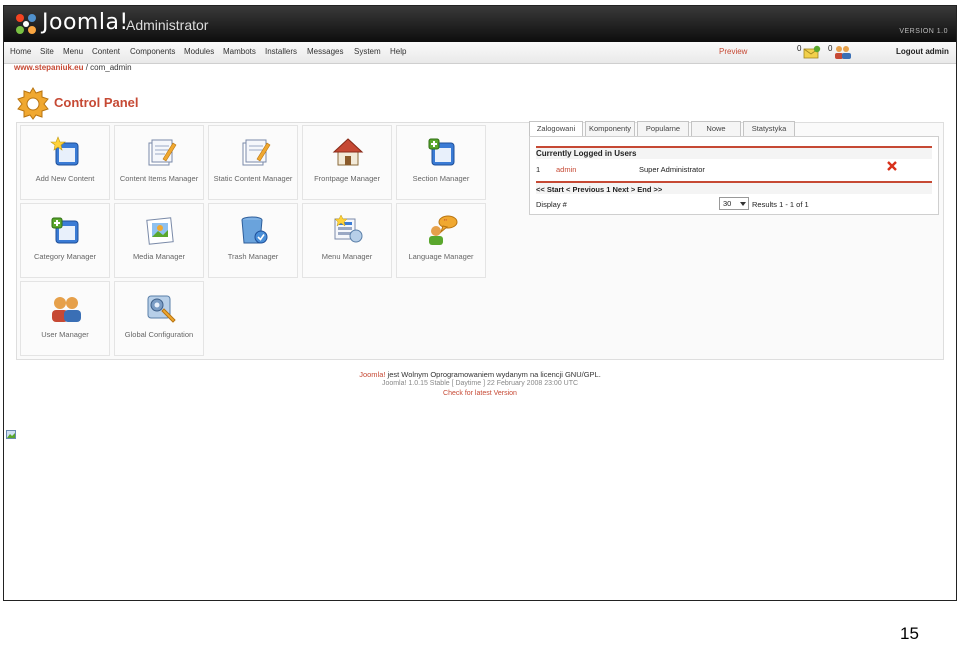 This screenshot has width=960, height=645. I want to click on tile-frontpage-manager: Frontpage Manager, so click(347, 162).